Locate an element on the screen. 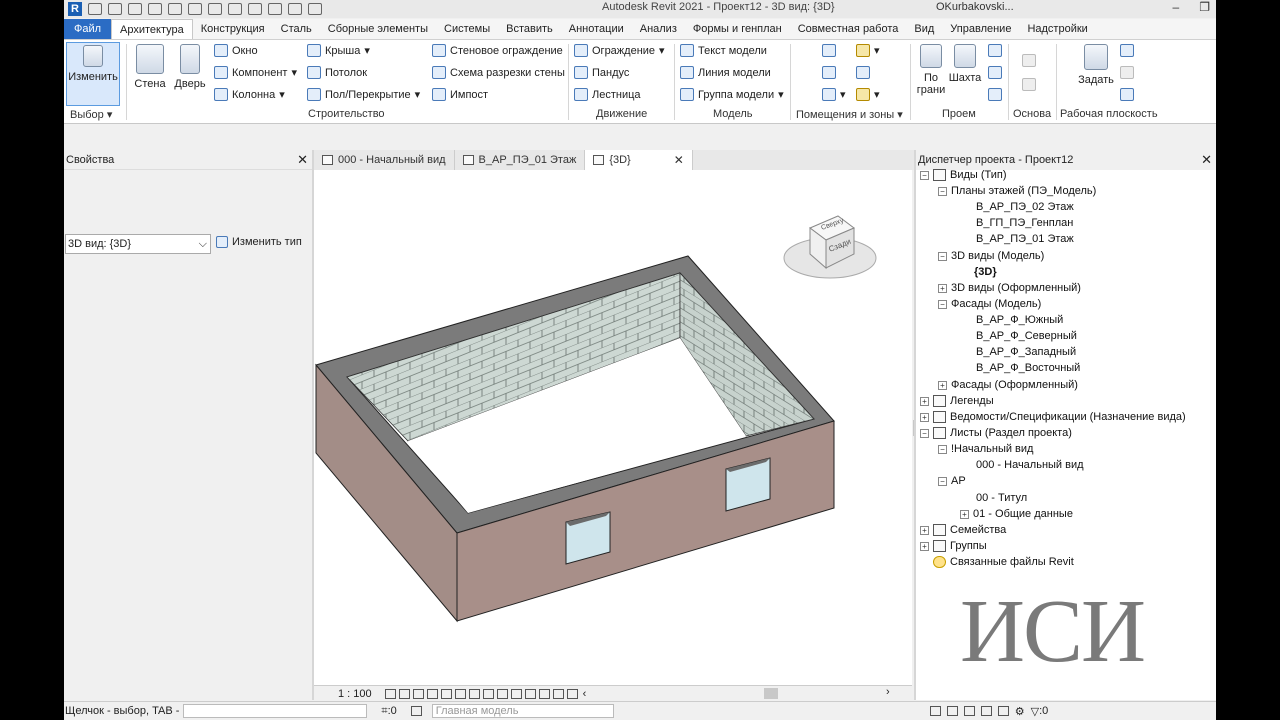 This screenshot has height=720, width=1280. design-options-icon is located at coordinates (416, 711).